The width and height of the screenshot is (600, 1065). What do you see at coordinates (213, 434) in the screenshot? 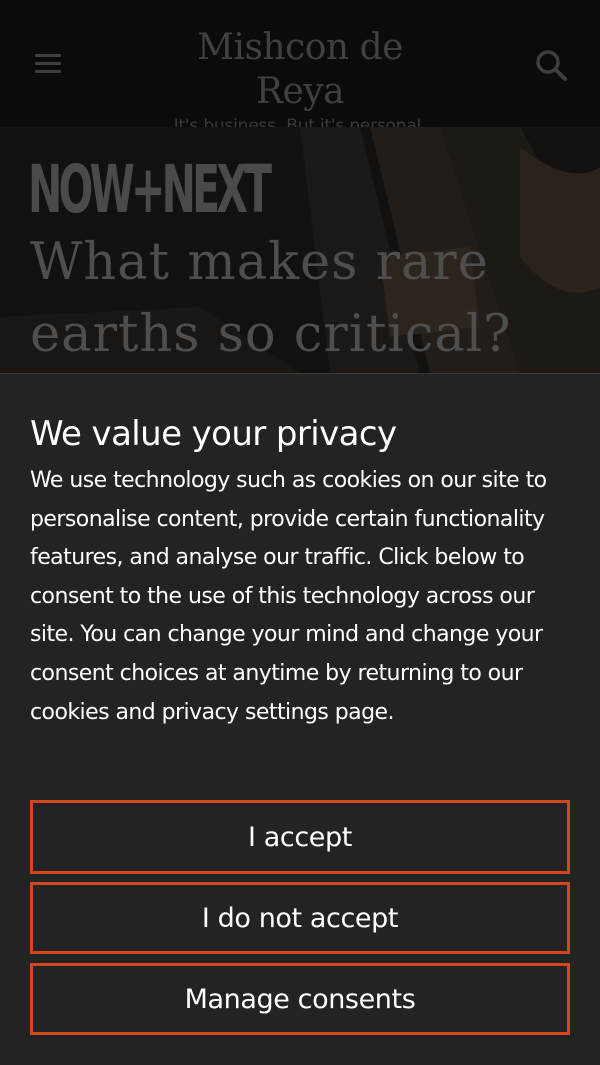
I see `consent-title: We value your privacy` at bounding box center [213, 434].